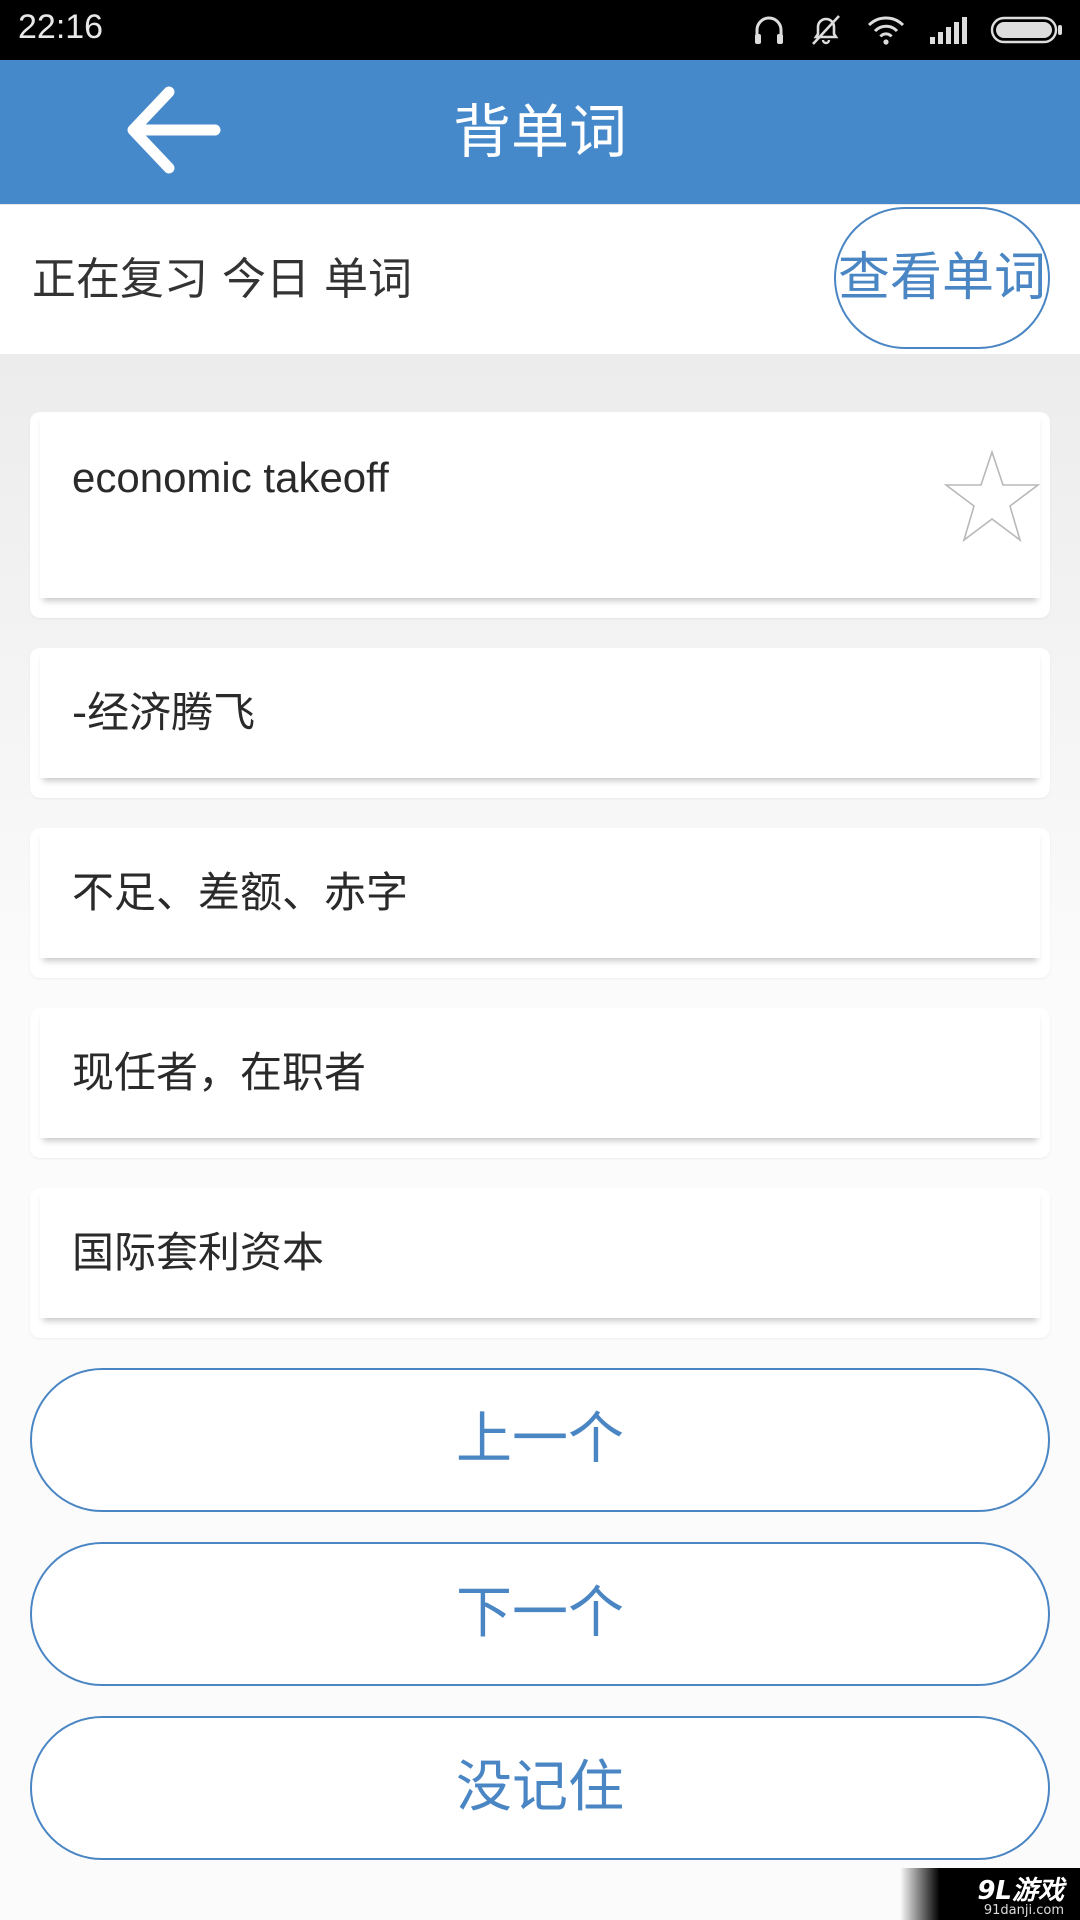 This screenshot has width=1080, height=1920. Describe the element at coordinates (1023, 1910) in the screenshot. I see `watermark-url: 91danji.com` at that location.